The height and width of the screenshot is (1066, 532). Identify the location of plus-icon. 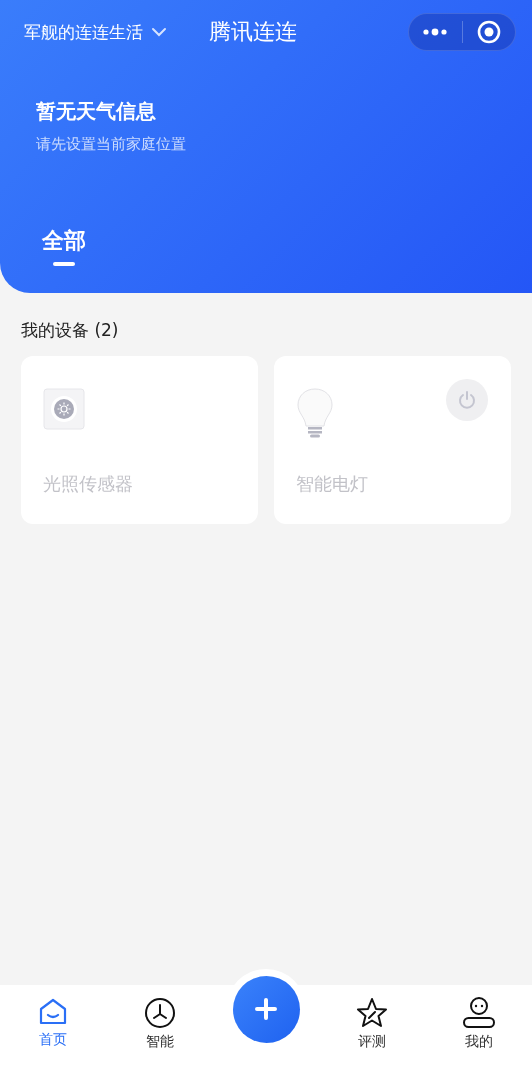
(266, 1009).